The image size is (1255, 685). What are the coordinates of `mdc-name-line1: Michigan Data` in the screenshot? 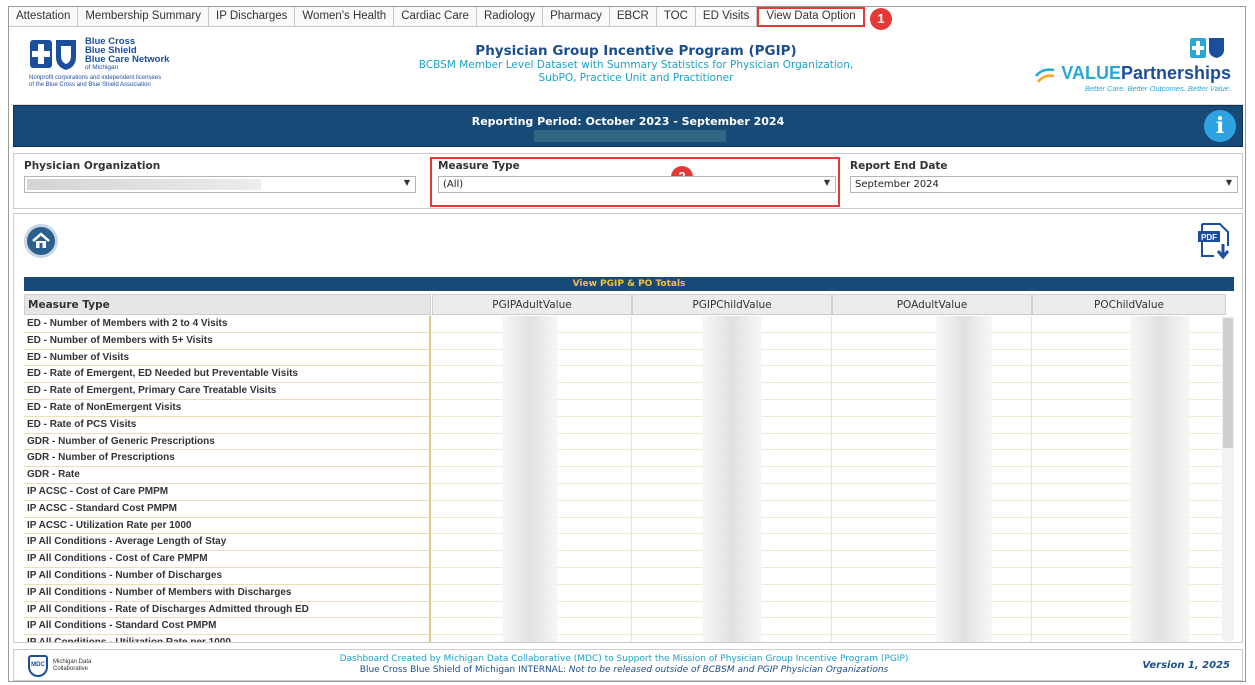 It's located at (72, 662).